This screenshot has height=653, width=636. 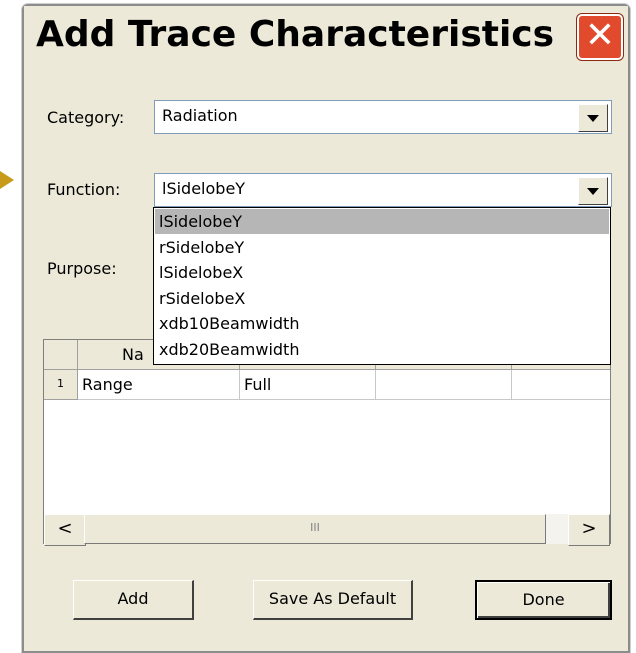 What do you see at coordinates (7, 180) in the screenshot?
I see `arrow-pointer-icon` at bounding box center [7, 180].